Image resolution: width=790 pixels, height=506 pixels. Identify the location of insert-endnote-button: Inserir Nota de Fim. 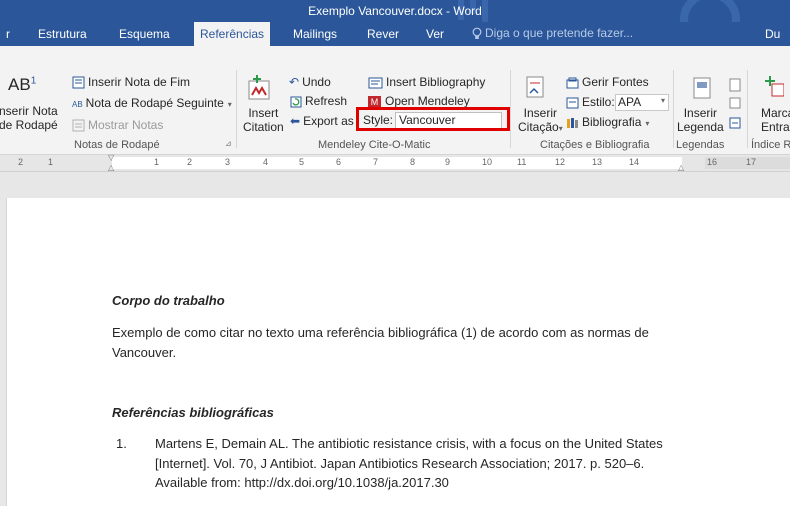
(131, 82).